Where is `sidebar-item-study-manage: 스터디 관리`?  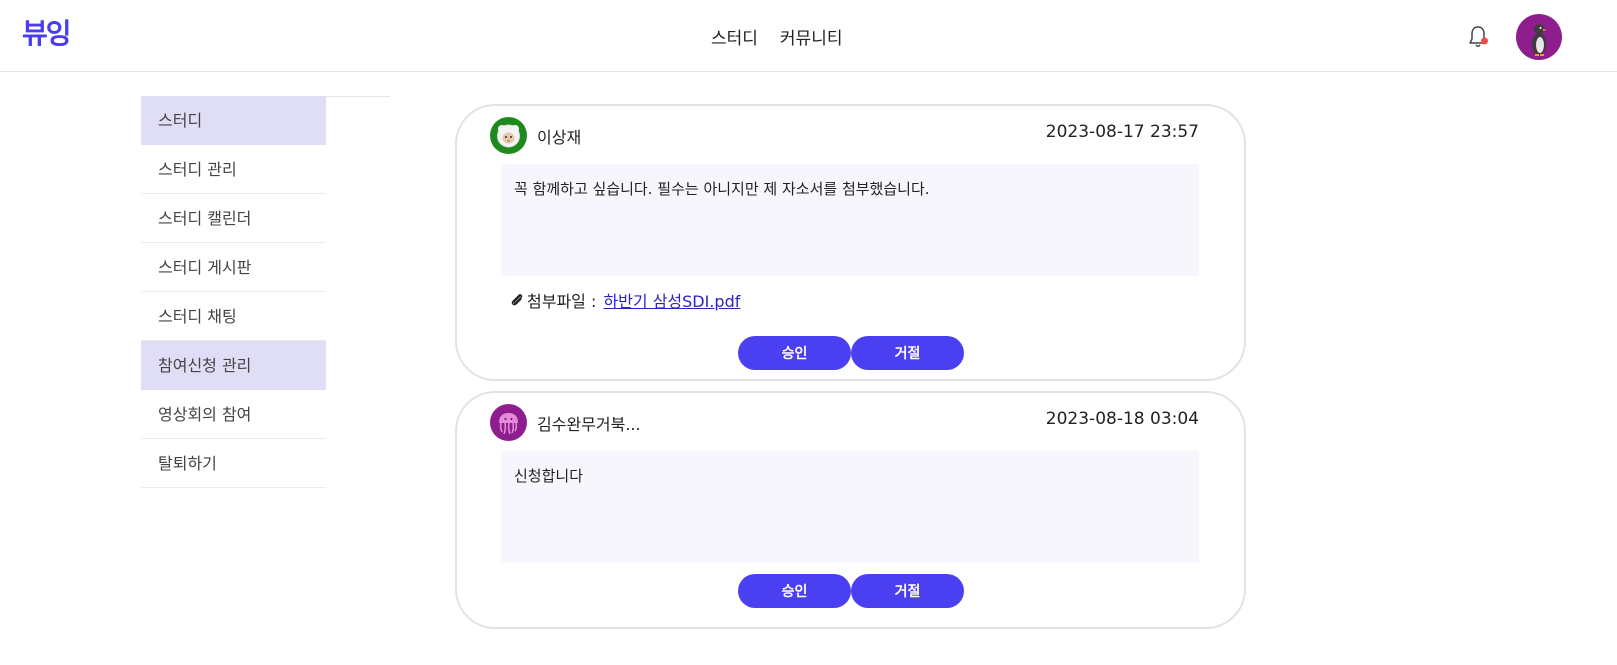
sidebar-item-study-manage: 스터디 관리 is located at coordinates (233, 169).